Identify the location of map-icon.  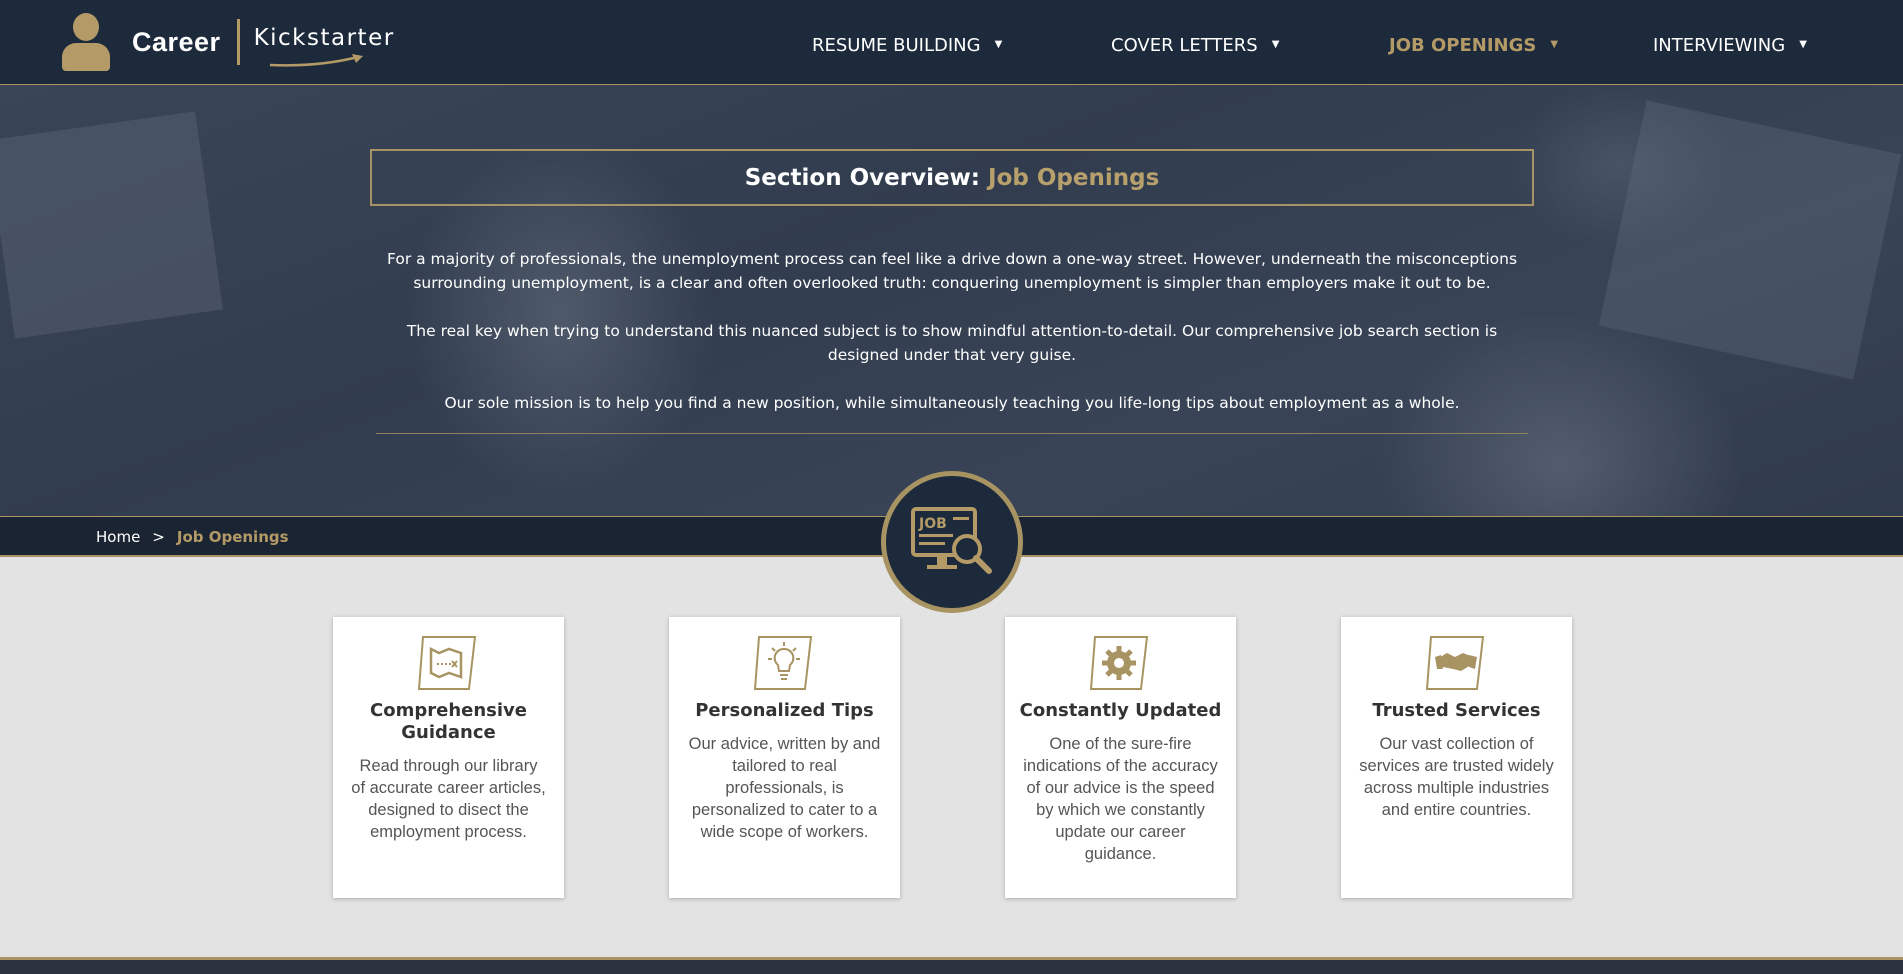
(447, 663).